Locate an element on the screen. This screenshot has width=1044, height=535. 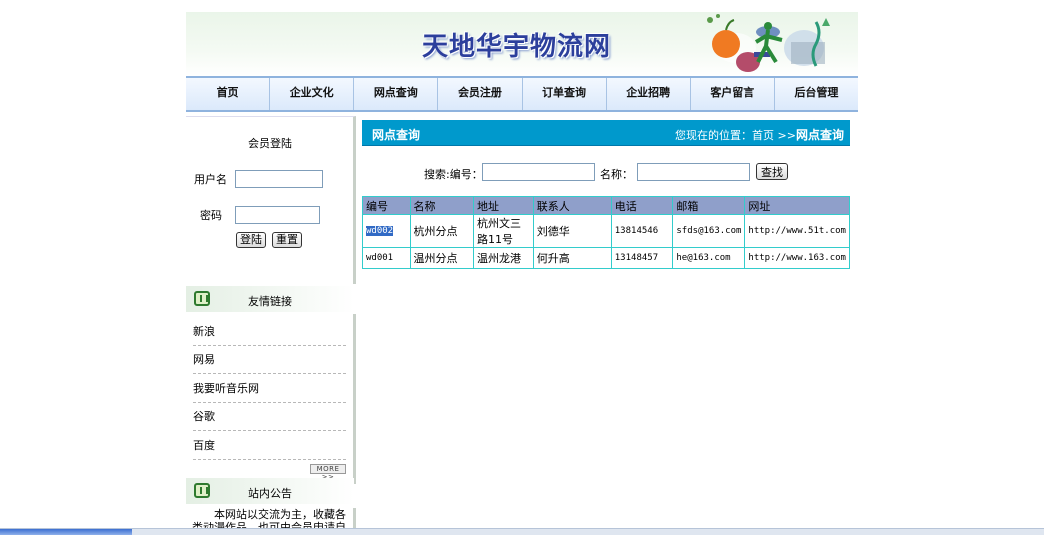
link-google: 谷歌 is located at coordinates (269, 417).